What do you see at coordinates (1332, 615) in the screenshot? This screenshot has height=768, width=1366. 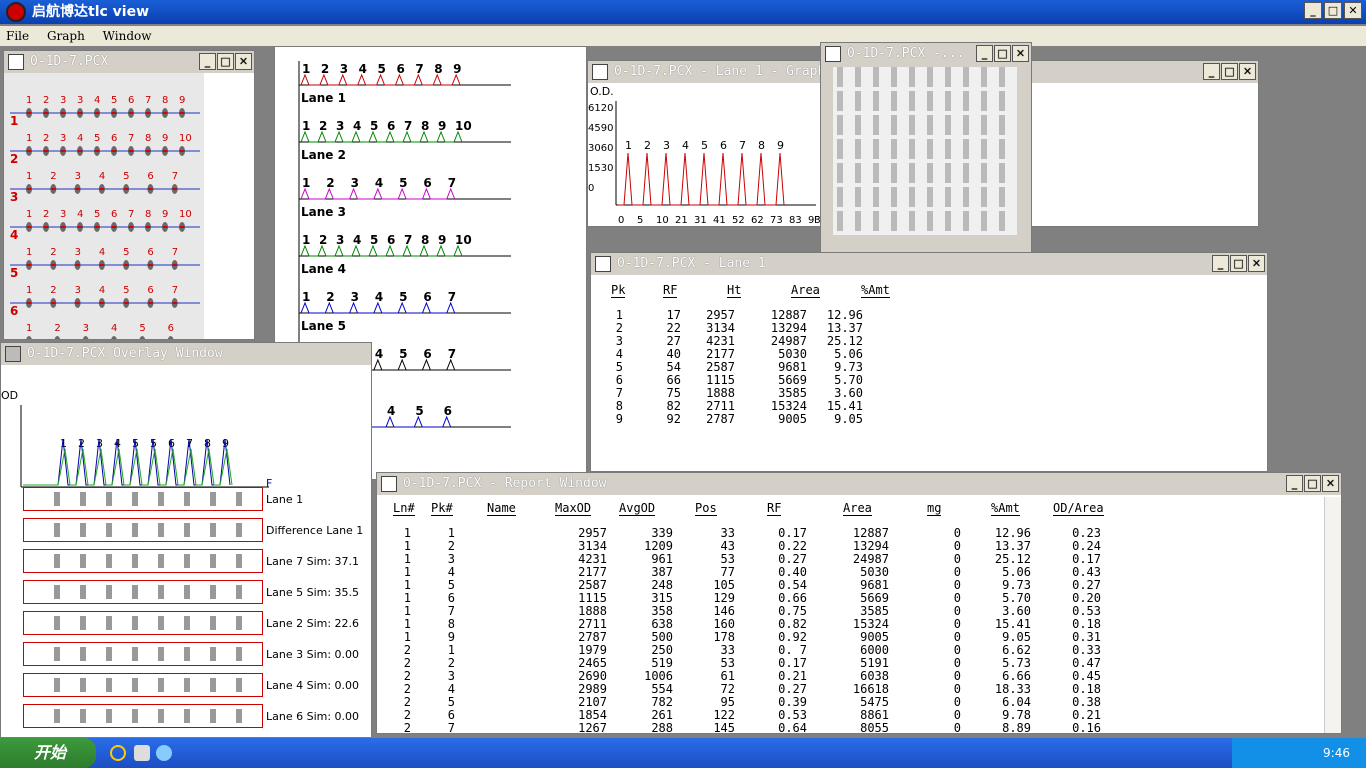 I see `vertical-scrollbar` at bounding box center [1332, 615].